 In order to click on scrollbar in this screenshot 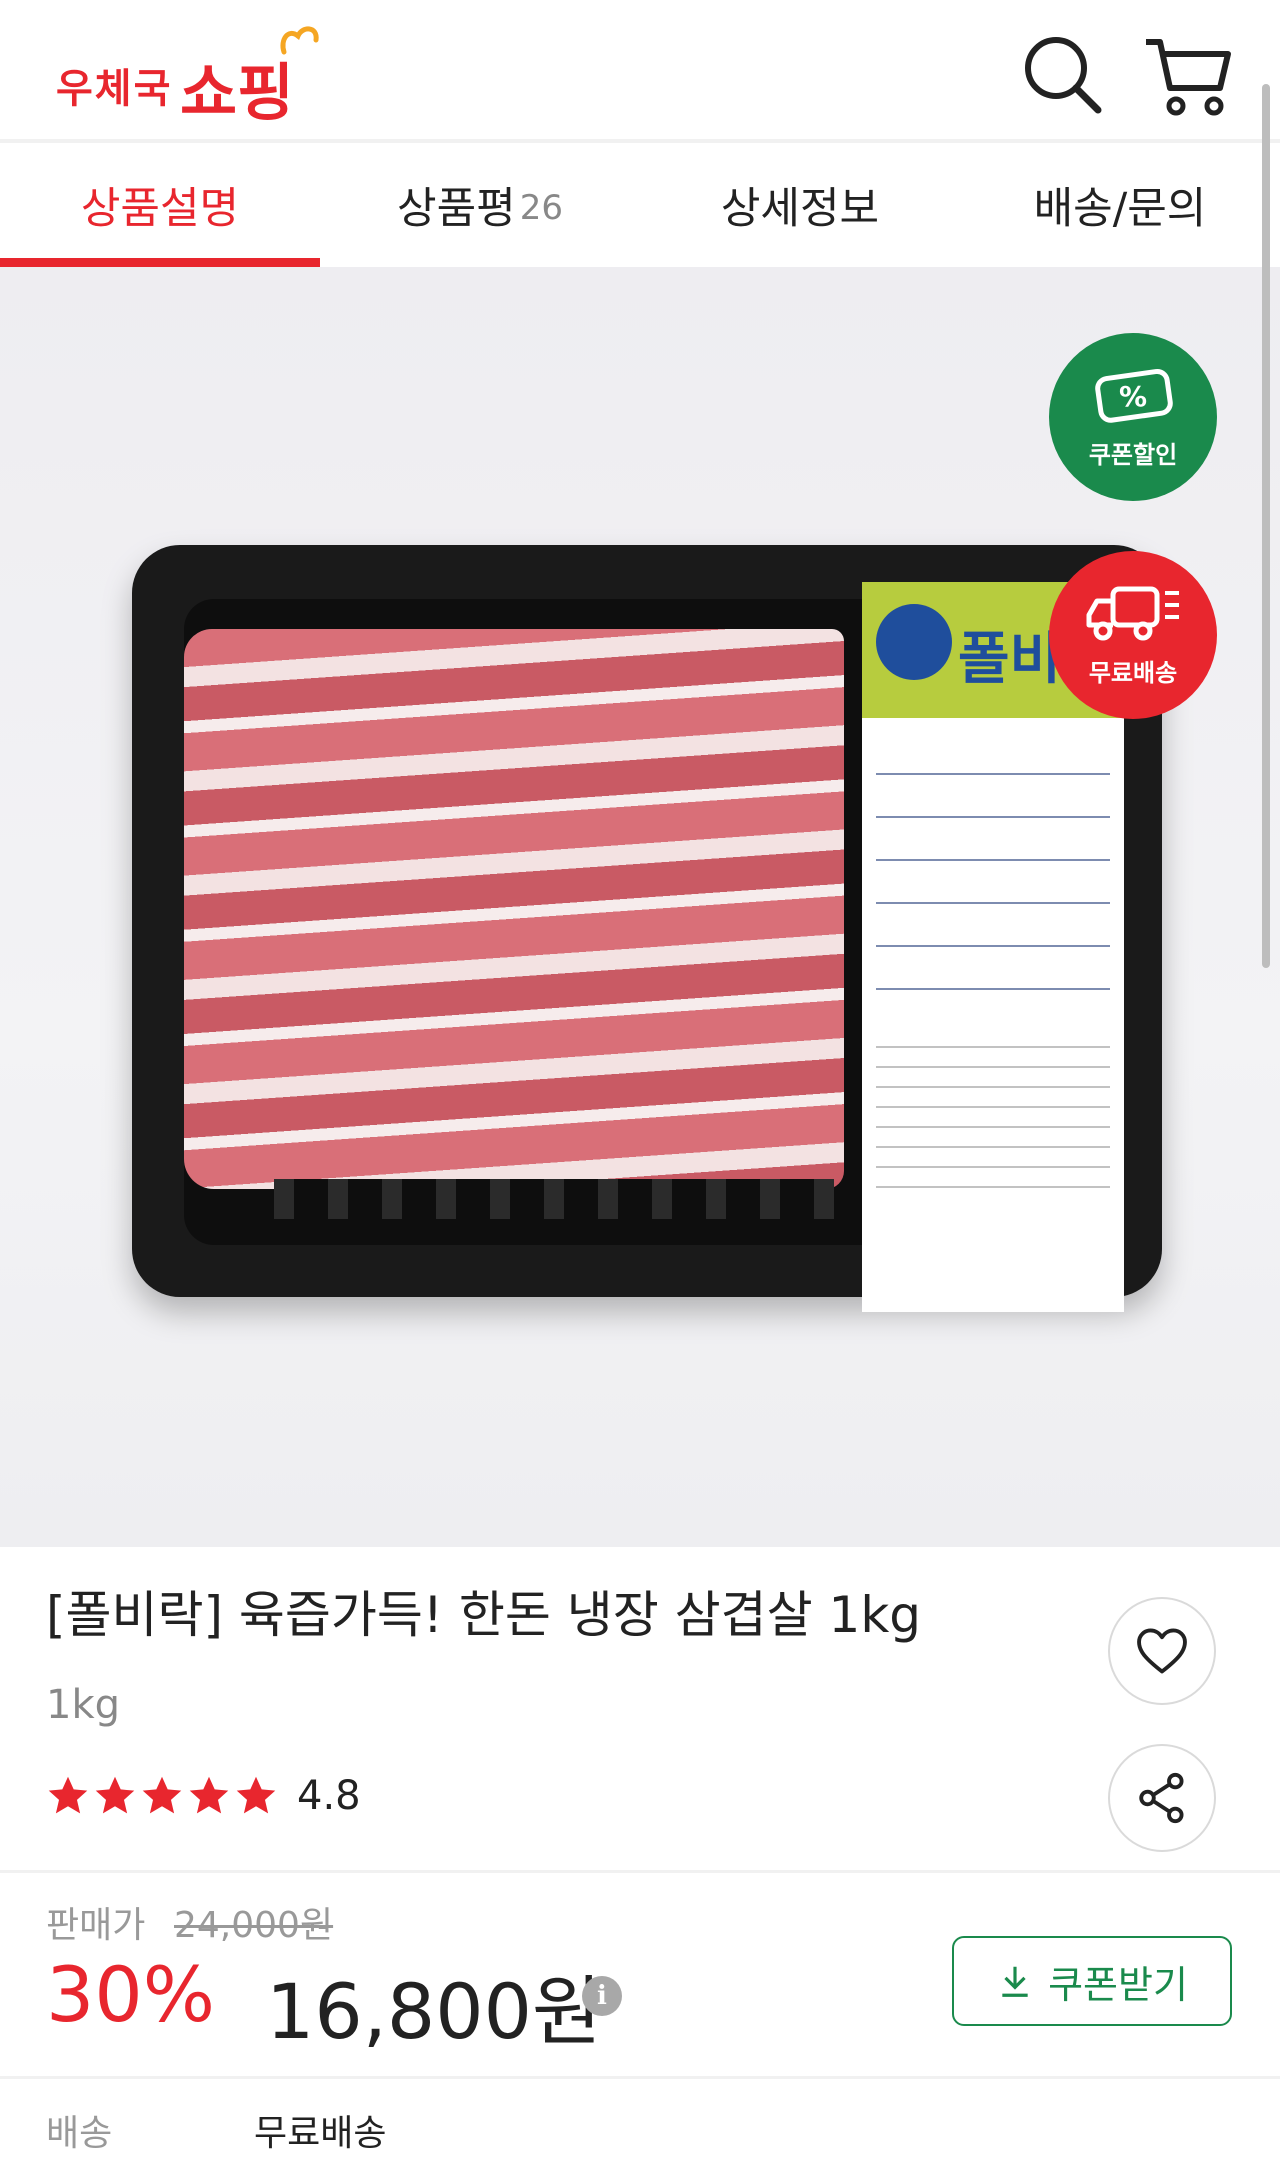, I will do `click(1266, 526)`.